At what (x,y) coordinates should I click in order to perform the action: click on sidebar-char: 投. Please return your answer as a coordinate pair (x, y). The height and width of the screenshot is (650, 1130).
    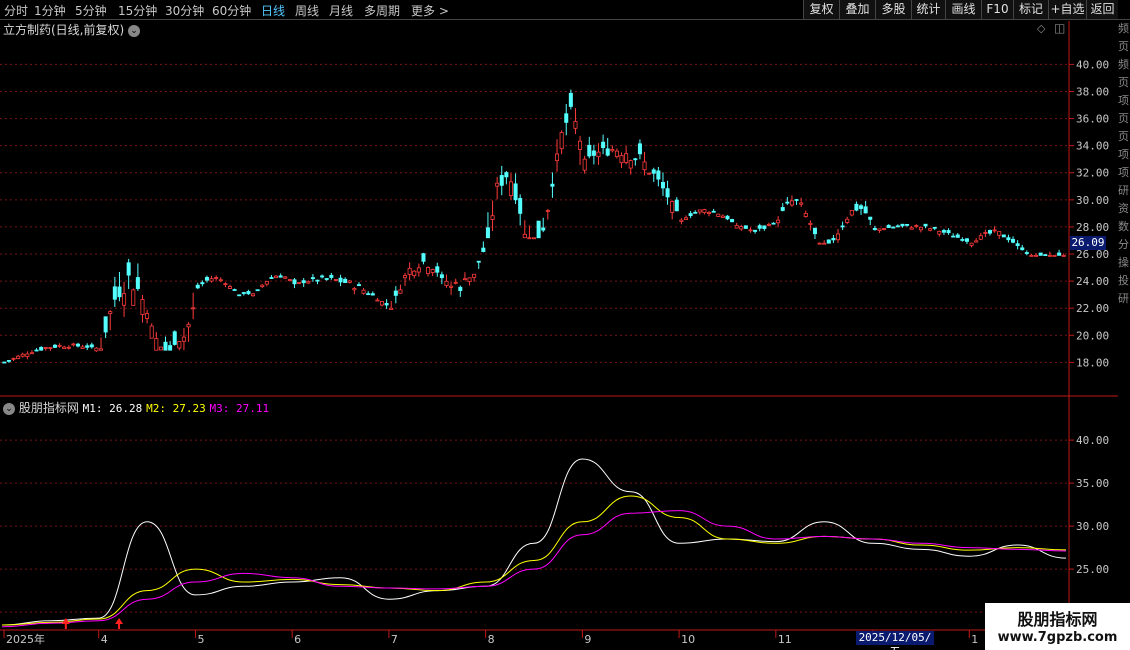
    Looking at the image, I should click on (1124, 280).